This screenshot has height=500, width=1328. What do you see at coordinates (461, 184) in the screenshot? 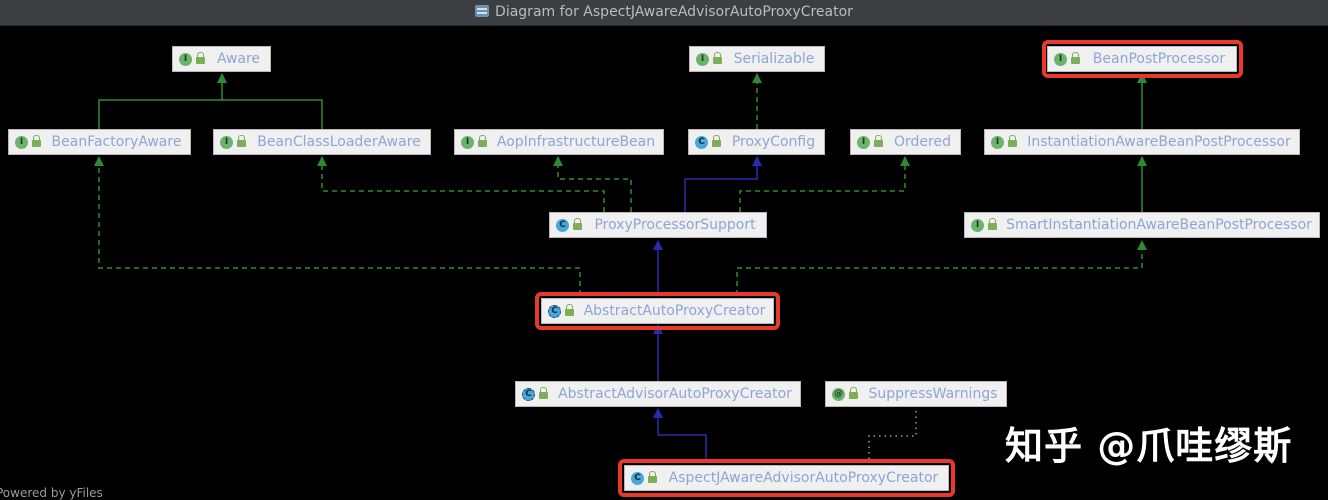
I see `edge-pps-bcla` at bounding box center [461, 184].